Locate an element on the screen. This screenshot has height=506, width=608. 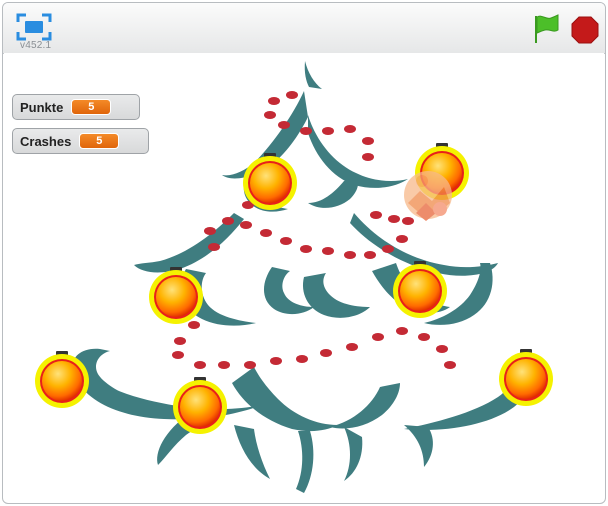
fullscreen-button is located at coordinates (34, 27).